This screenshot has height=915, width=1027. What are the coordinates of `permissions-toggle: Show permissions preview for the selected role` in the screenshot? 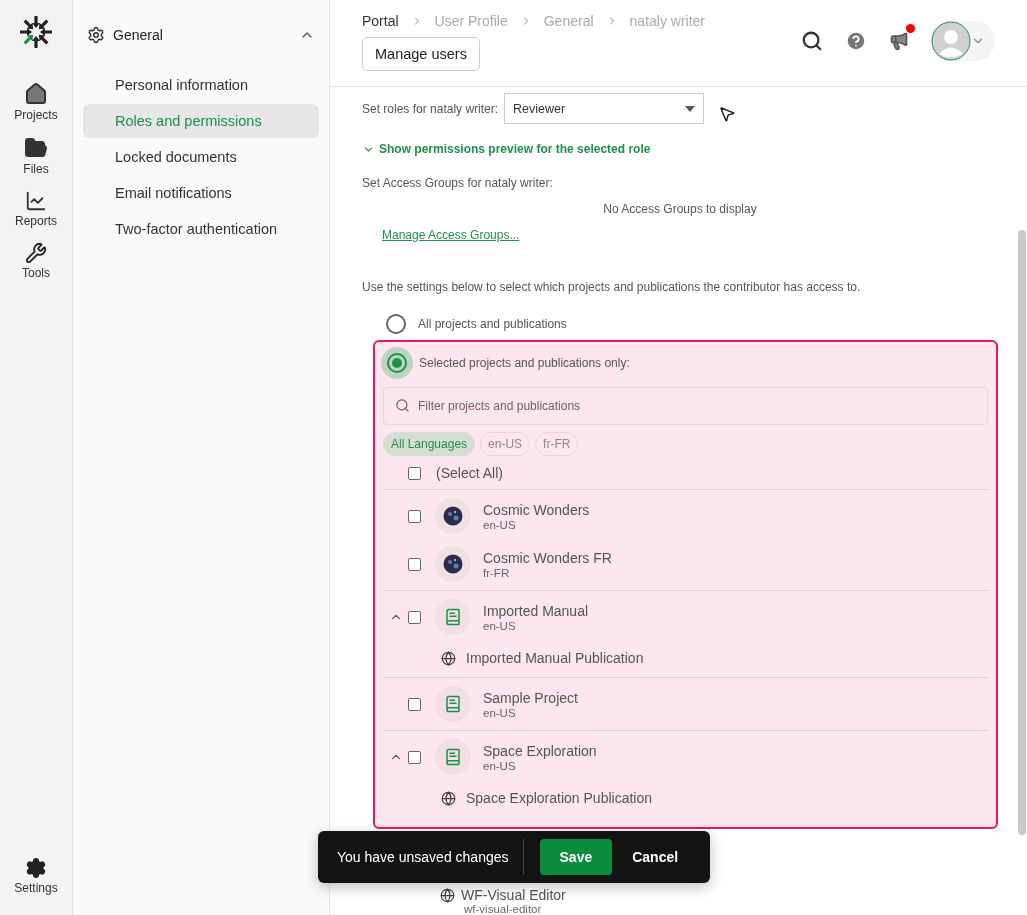 It's located at (680, 149).